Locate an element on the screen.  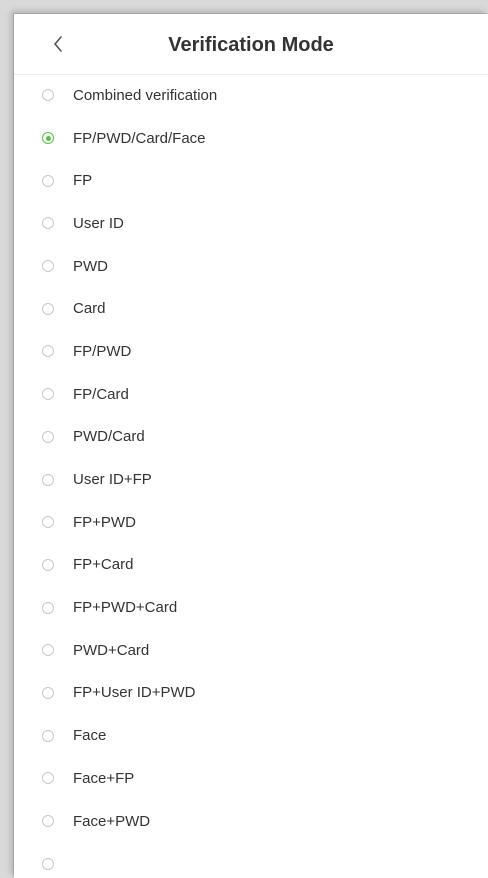
radio-option: Face+PWD is located at coordinates (251, 821).